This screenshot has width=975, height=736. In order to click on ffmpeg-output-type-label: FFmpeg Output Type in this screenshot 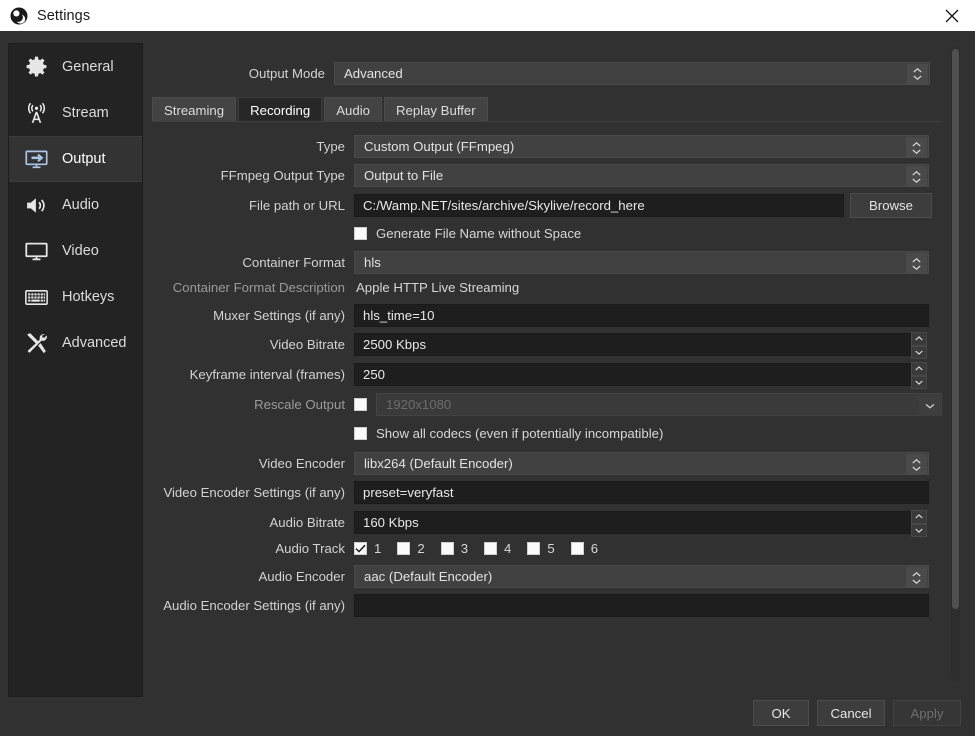, I will do `click(282, 175)`.